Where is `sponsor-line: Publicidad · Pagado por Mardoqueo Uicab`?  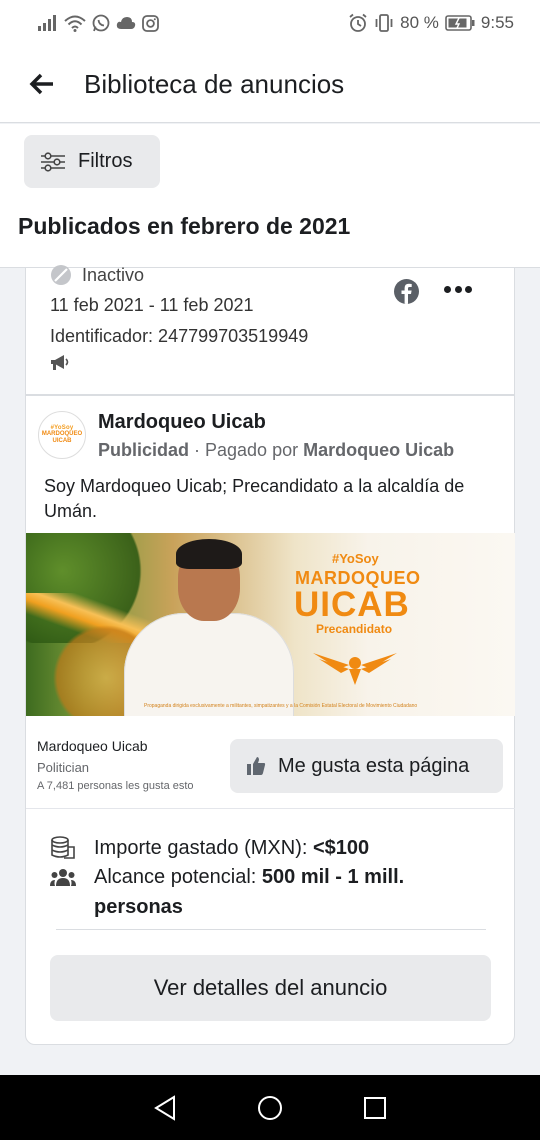
sponsor-line: Publicidad · Pagado por Mardoqueo Uicab is located at coordinates (276, 450).